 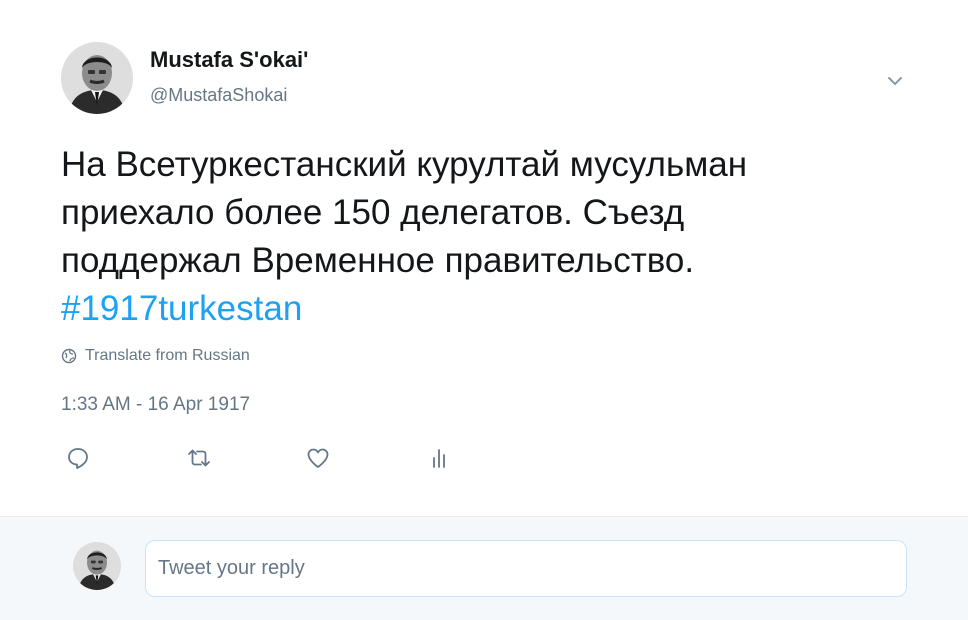 I want to click on tweet-text-line: поддержал Временное правительство., so click(x=378, y=260).